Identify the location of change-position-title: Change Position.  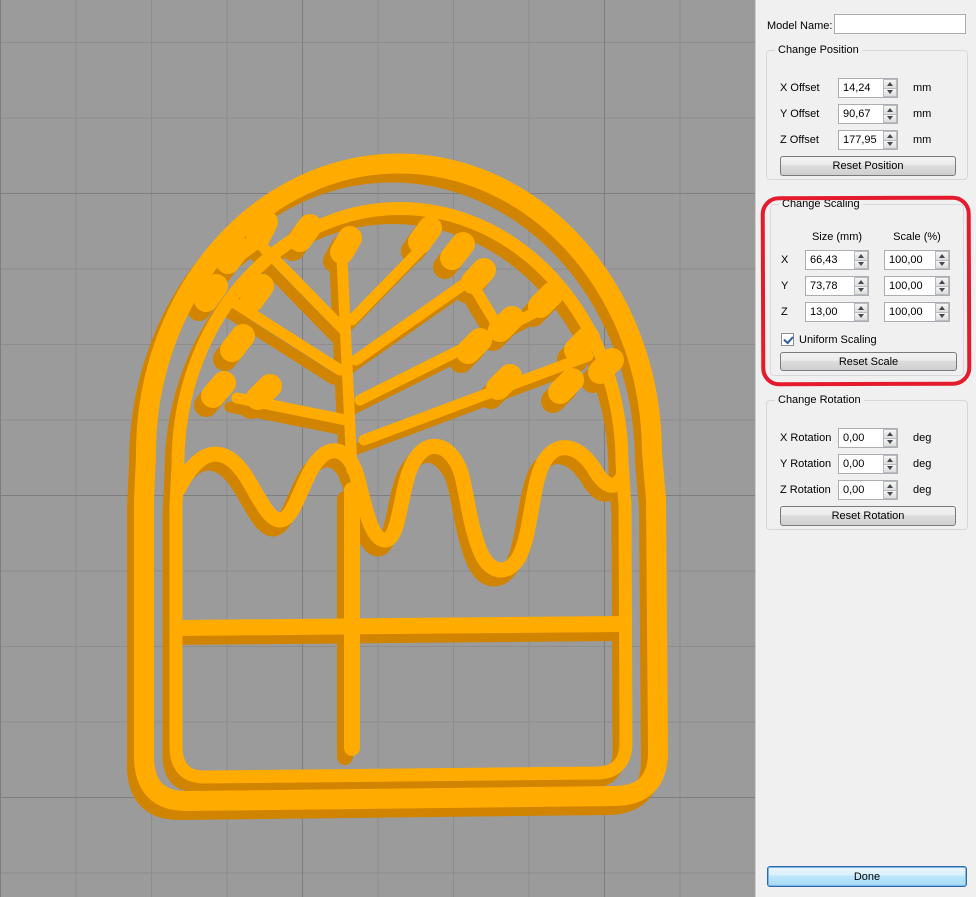
(818, 50).